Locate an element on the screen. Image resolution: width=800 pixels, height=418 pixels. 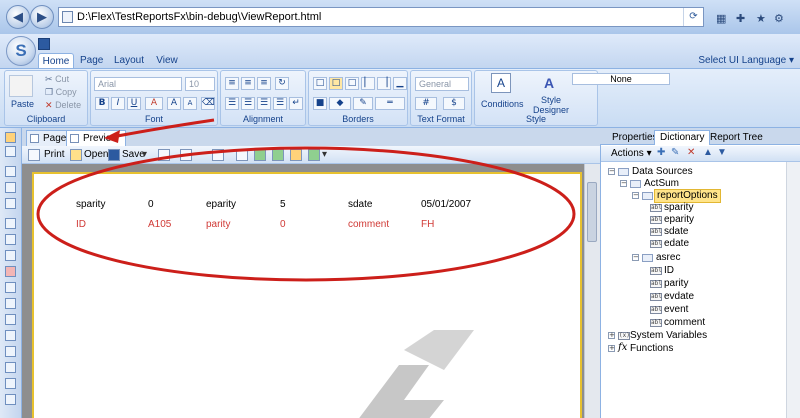
tree-field: comment is located at coordinates (684, 323).